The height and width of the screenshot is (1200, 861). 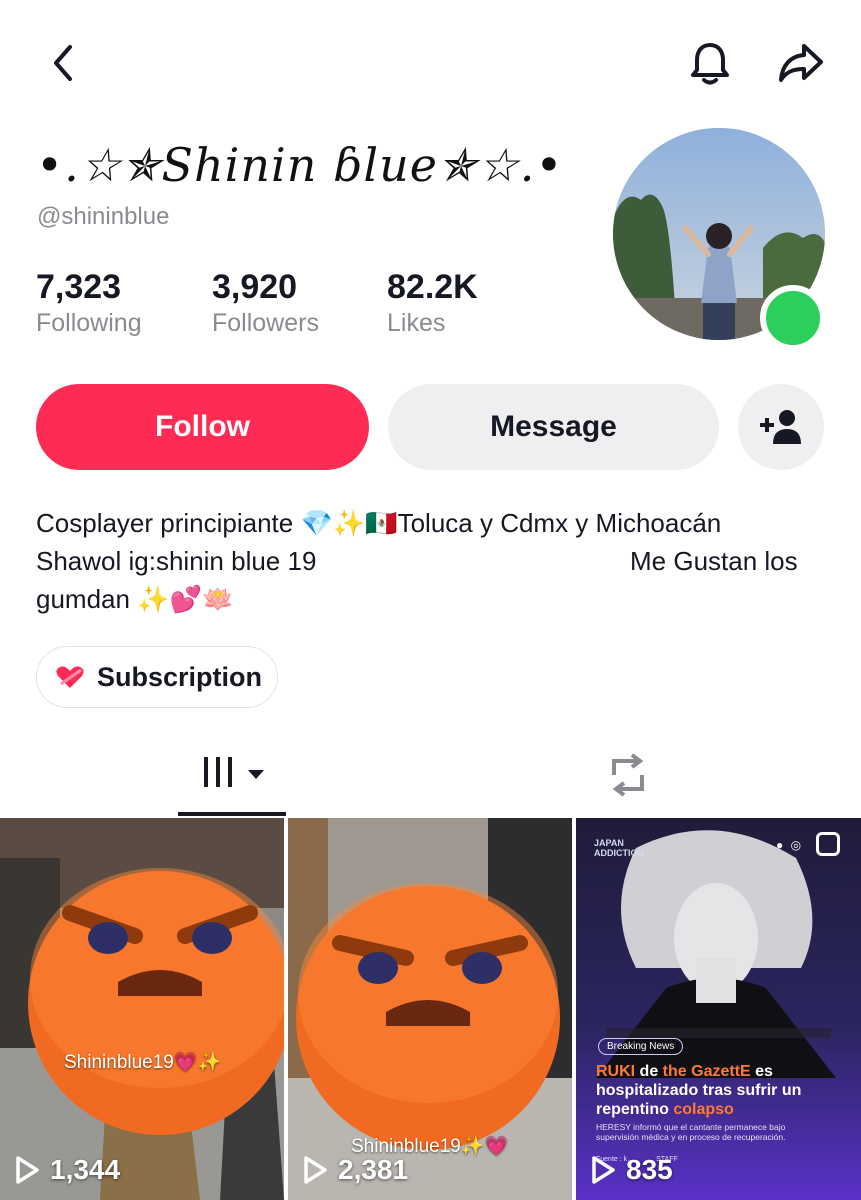 I want to click on suggested-accounts-button, so click(x=781, y=427).